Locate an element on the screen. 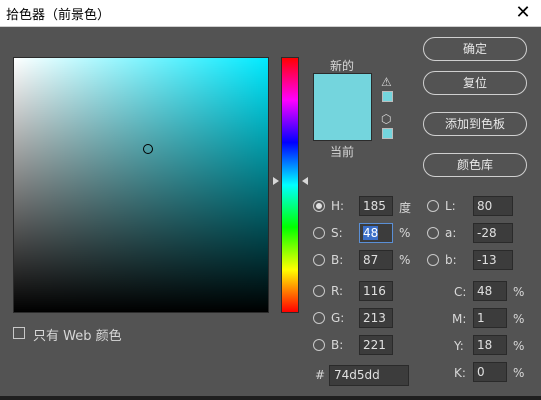 The height and width of the screenshot is (400, 541). radio-b is located at coordinates (319, 260).